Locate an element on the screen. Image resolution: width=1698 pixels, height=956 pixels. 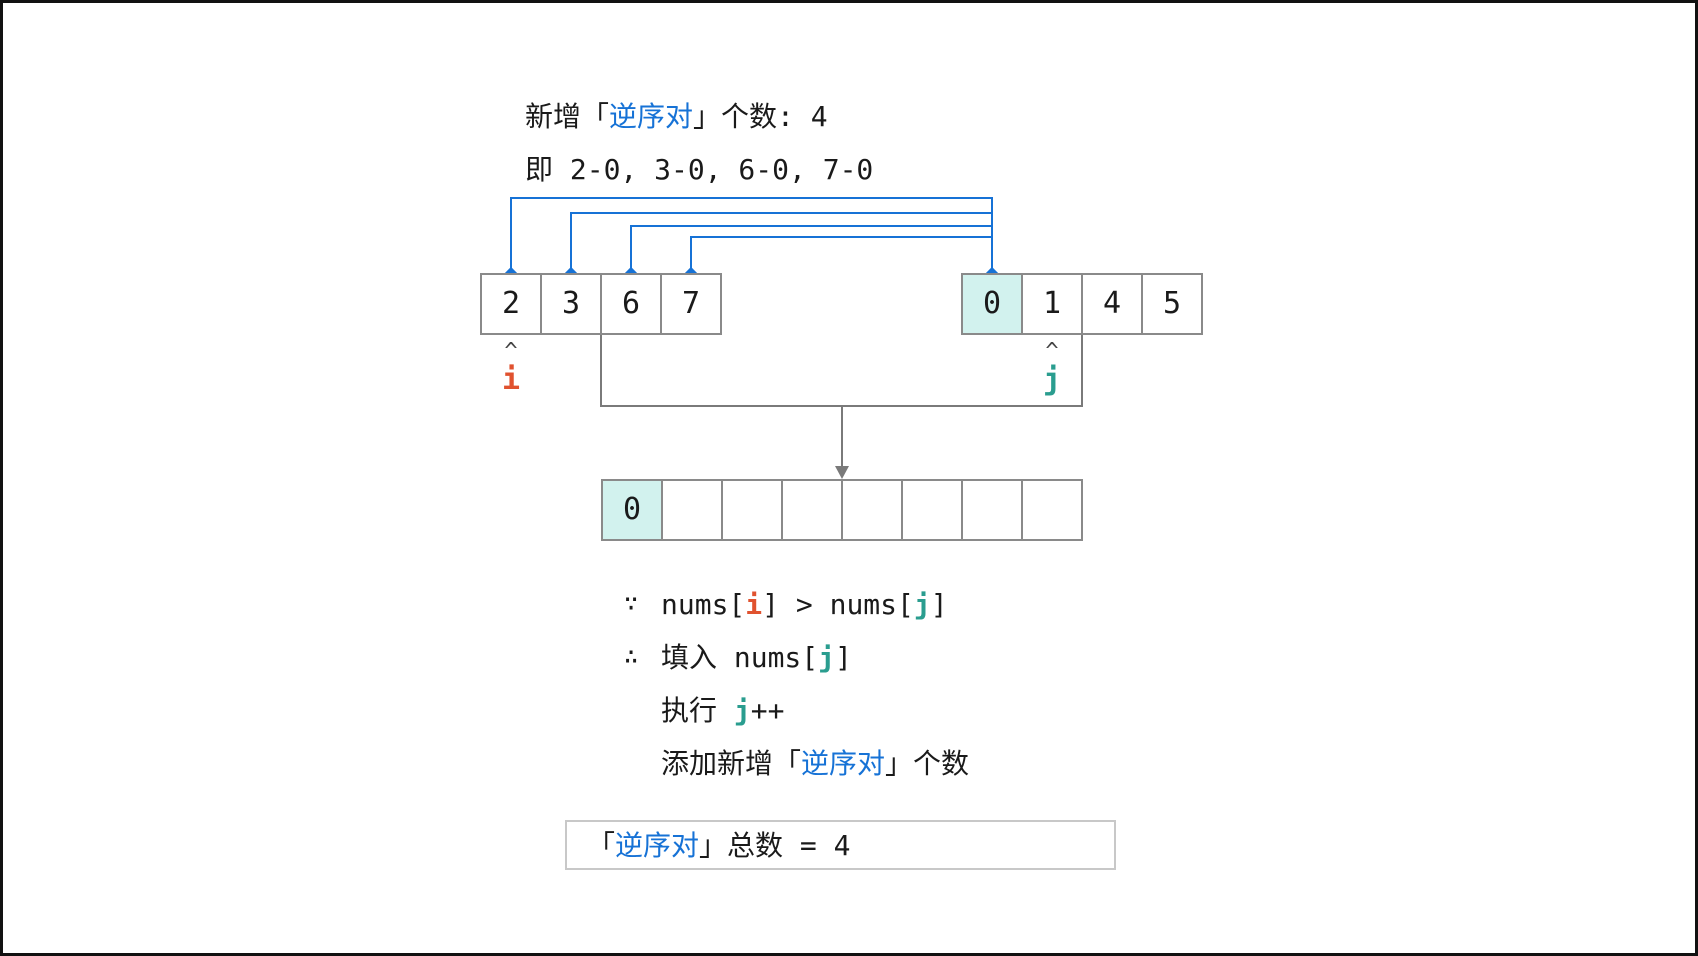
right-value-1: 1 is located at coordinates (1052, 303).